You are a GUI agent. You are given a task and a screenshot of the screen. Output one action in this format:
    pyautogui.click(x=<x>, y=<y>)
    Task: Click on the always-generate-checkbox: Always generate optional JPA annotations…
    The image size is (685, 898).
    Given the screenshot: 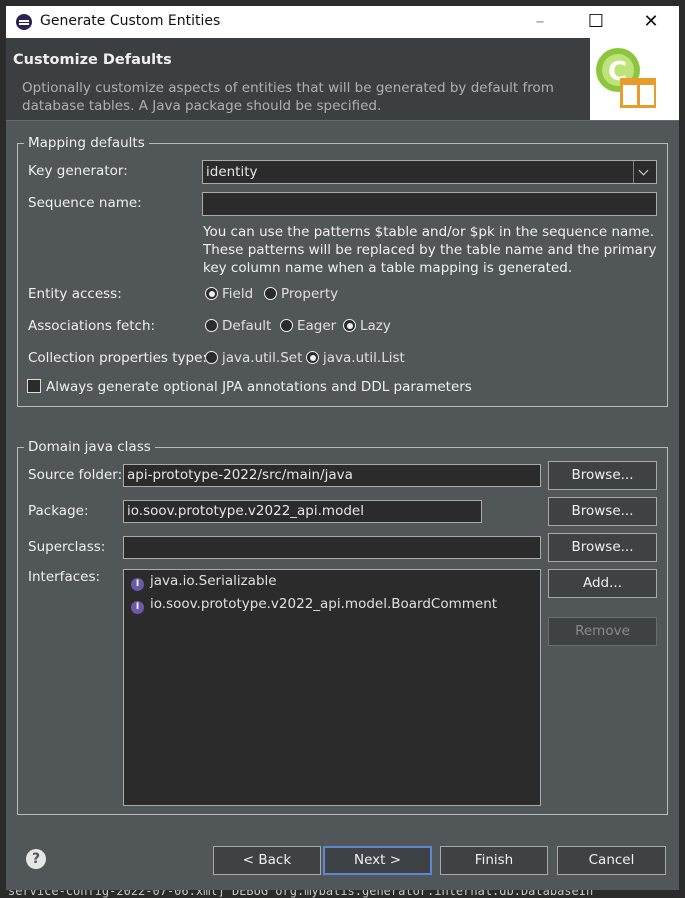 What is the action you would take?
    pyautogui.click(x=249, y=387)
    